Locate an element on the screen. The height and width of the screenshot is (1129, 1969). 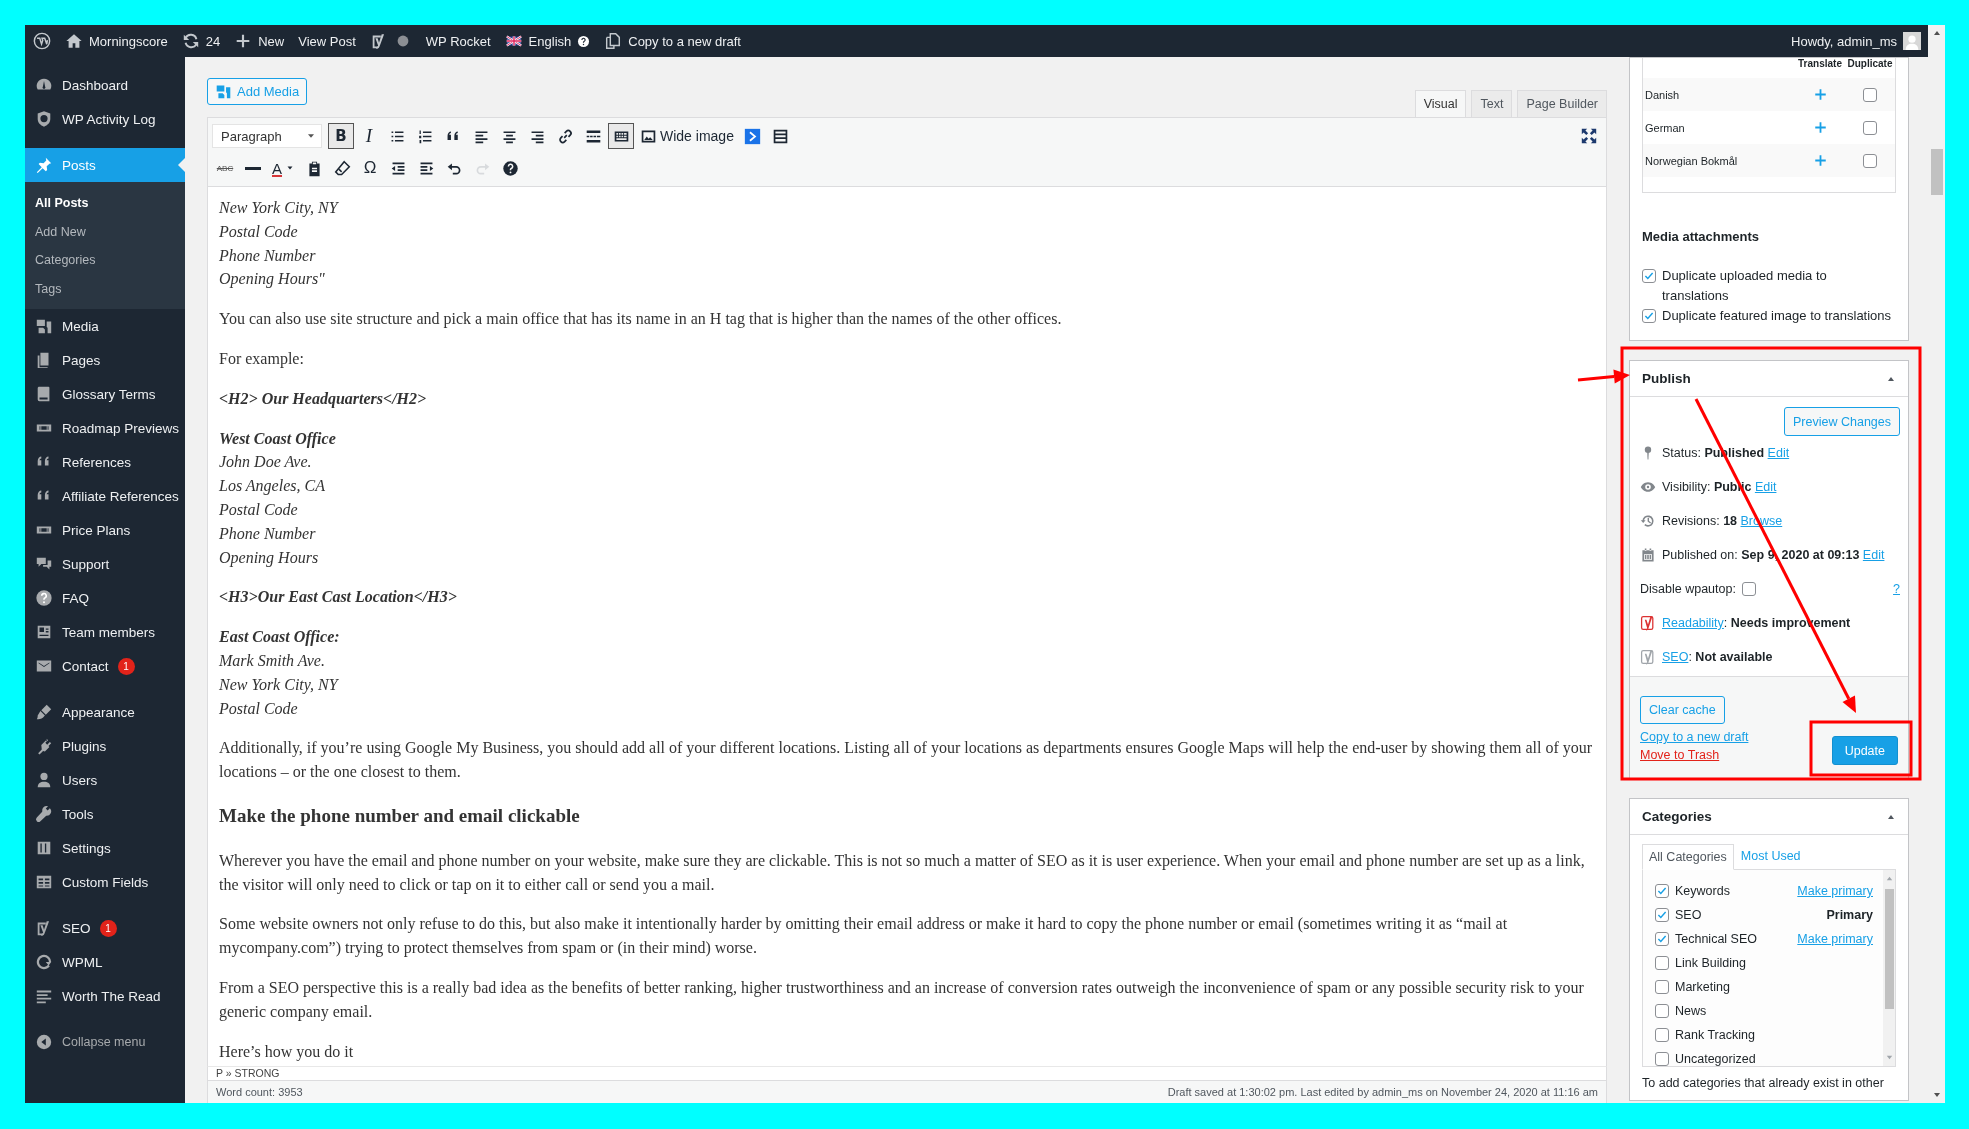
address-line: Opening Hours" is located at coordinates (272, 279).